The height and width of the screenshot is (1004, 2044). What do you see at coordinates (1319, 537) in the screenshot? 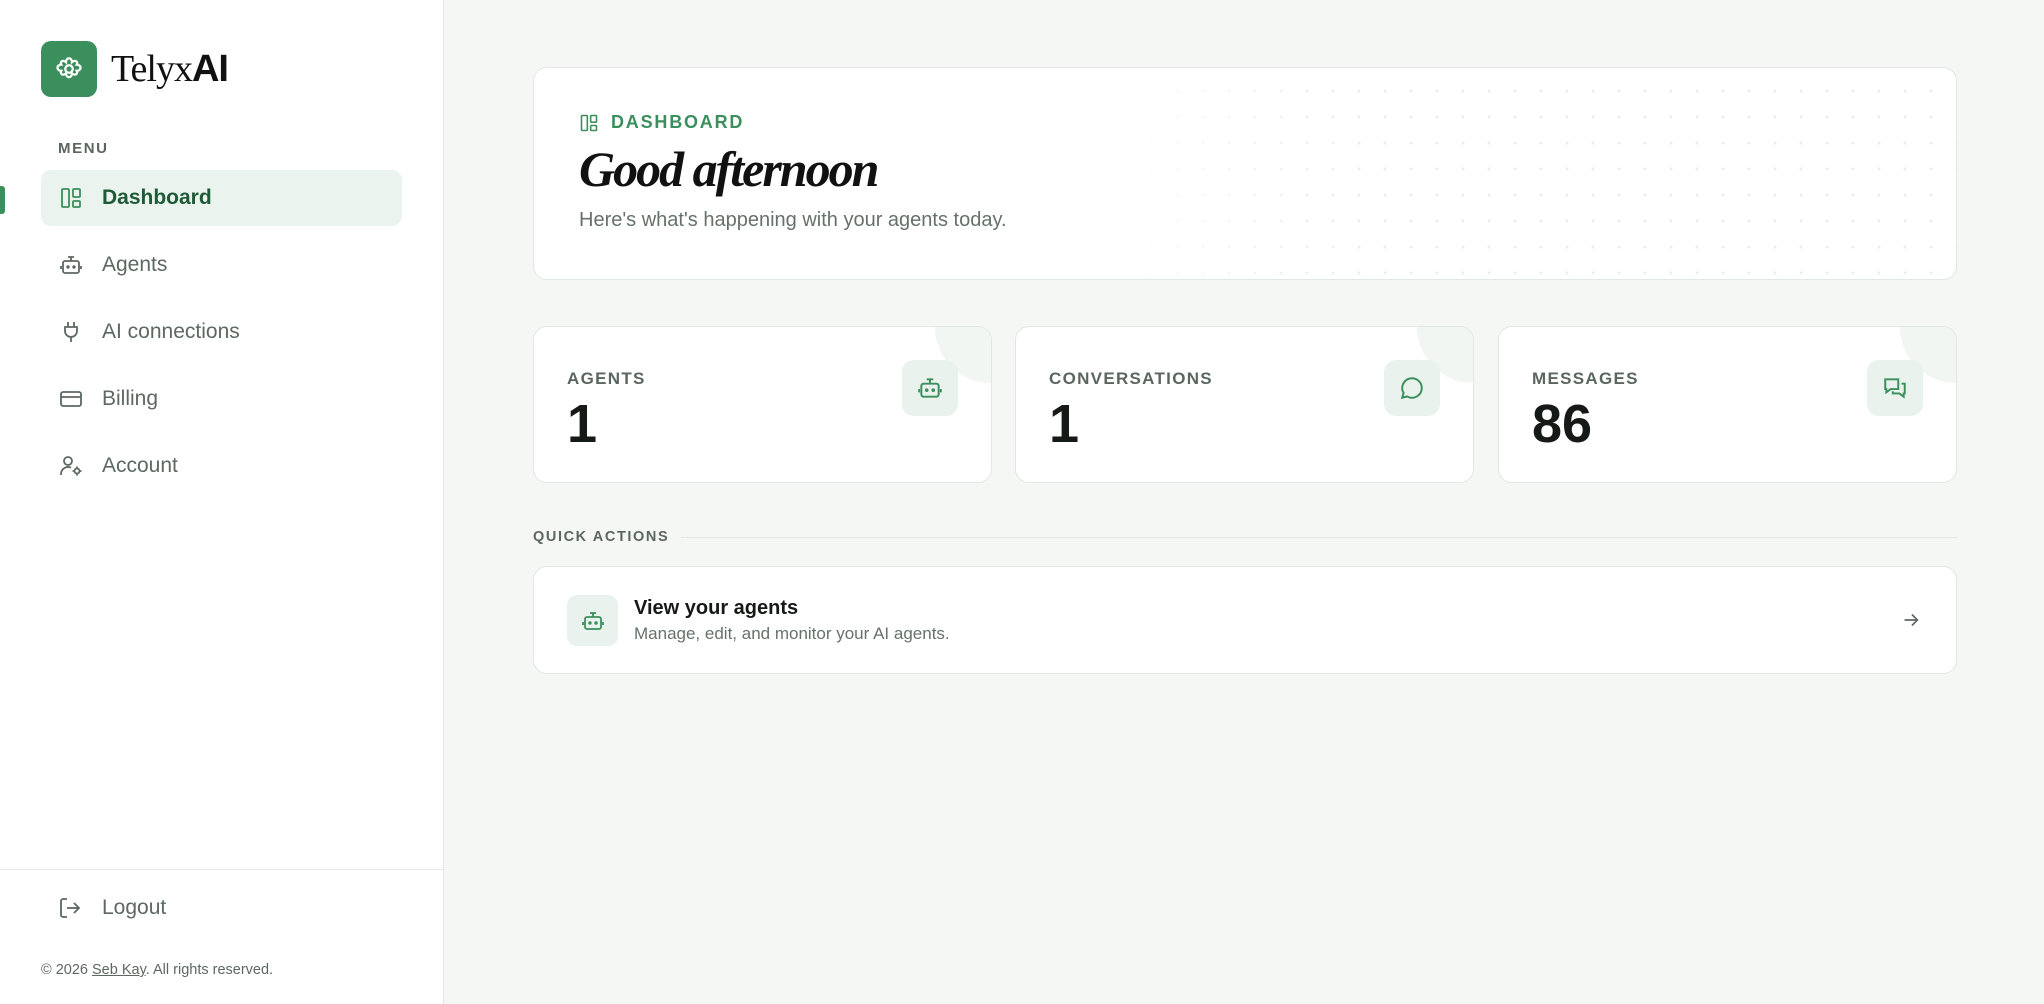
I see `quick-actions-divider` at bounding box center [1319, 537].